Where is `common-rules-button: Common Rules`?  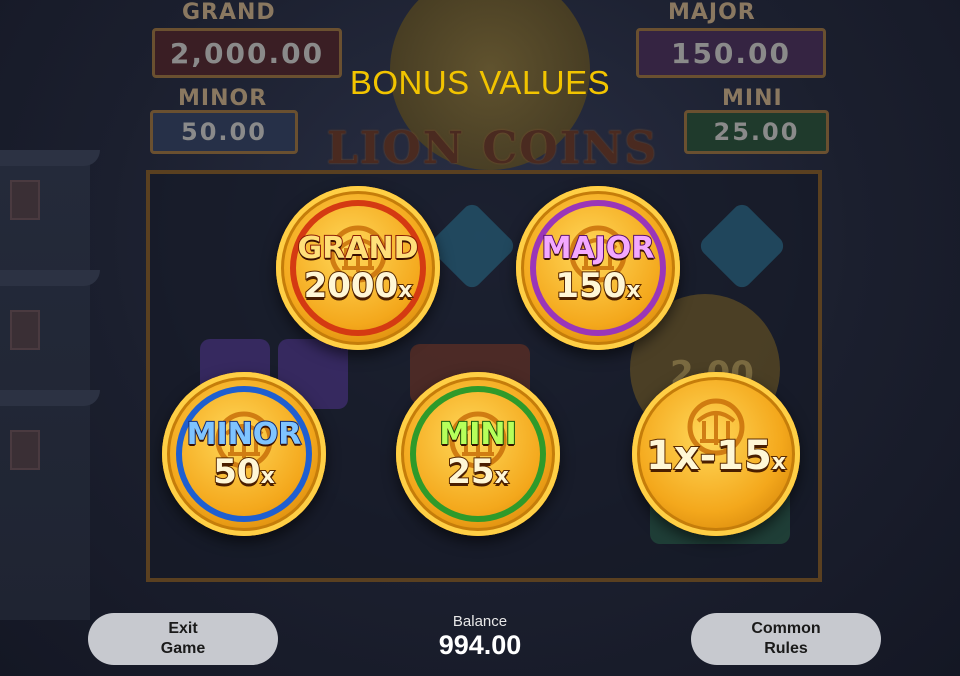
common-rules-button: Common Rules is located at coordinates (786, 639).